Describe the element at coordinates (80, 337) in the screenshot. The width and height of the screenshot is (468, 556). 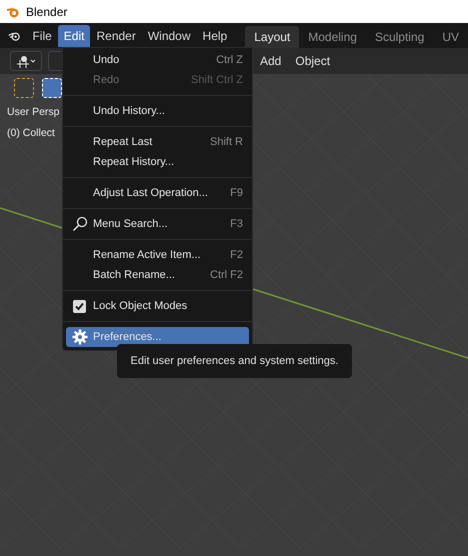
I see `gear-icon` at that location.